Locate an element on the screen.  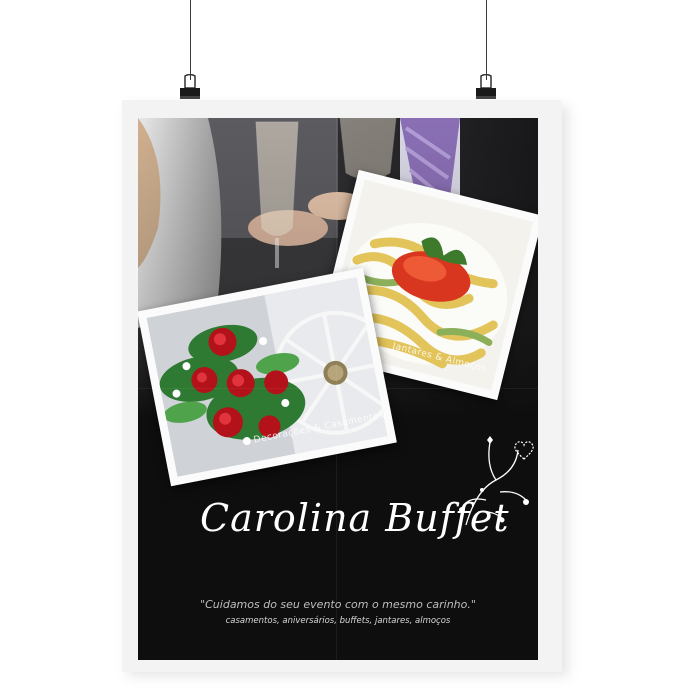
poster-title: Carolina Buffet is located at coordinates (355, 518).